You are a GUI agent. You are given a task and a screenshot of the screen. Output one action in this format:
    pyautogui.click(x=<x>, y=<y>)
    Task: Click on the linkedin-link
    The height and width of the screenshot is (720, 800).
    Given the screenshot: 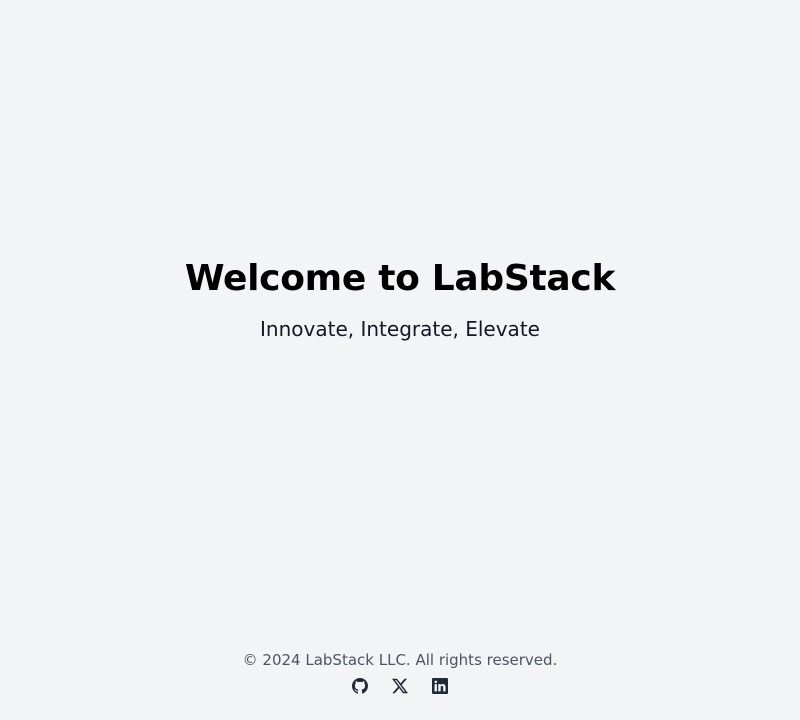 What is the action you would take?
    pyautogui.click(x=440, y=686)
    